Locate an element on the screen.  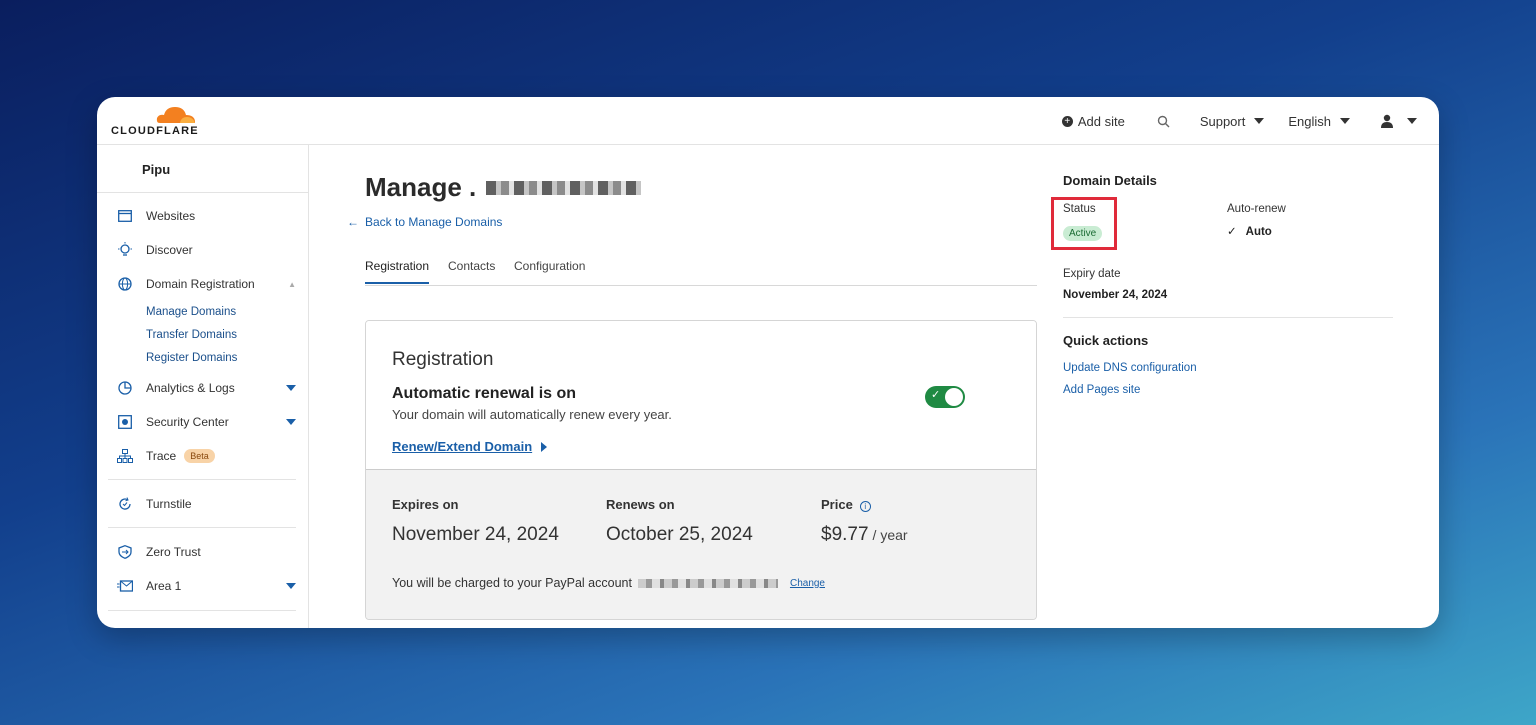
sidebar-item-domain-registration: Domain Registration ▲ is located at coordinates (206, 284).